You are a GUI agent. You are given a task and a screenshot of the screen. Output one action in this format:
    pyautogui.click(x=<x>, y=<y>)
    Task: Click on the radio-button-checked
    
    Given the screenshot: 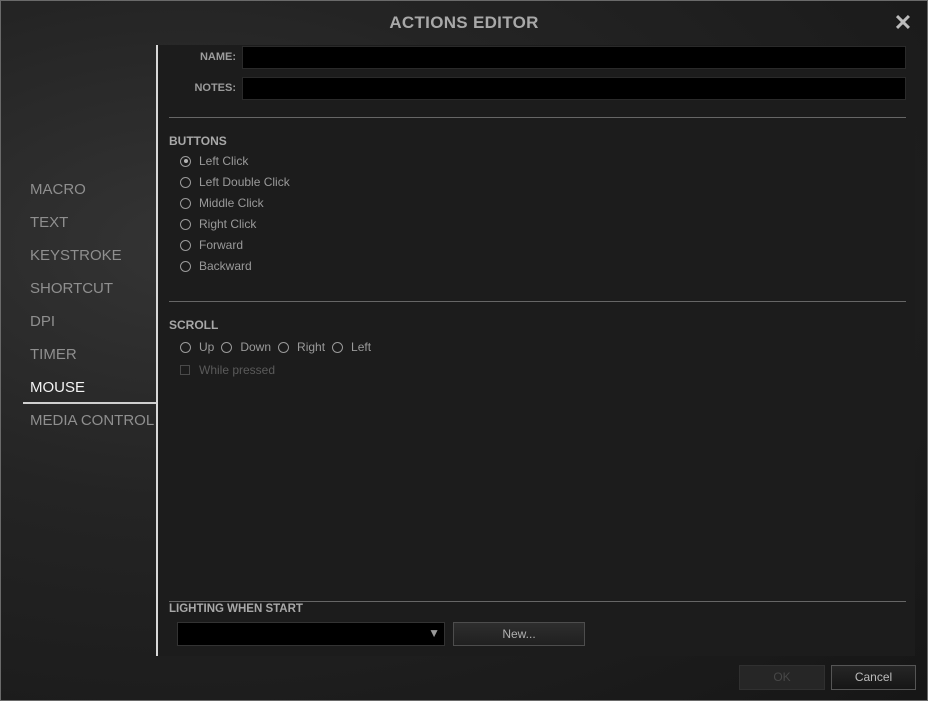 What is the action you would take?
    pyautogui.click(x=185, y=161)
    